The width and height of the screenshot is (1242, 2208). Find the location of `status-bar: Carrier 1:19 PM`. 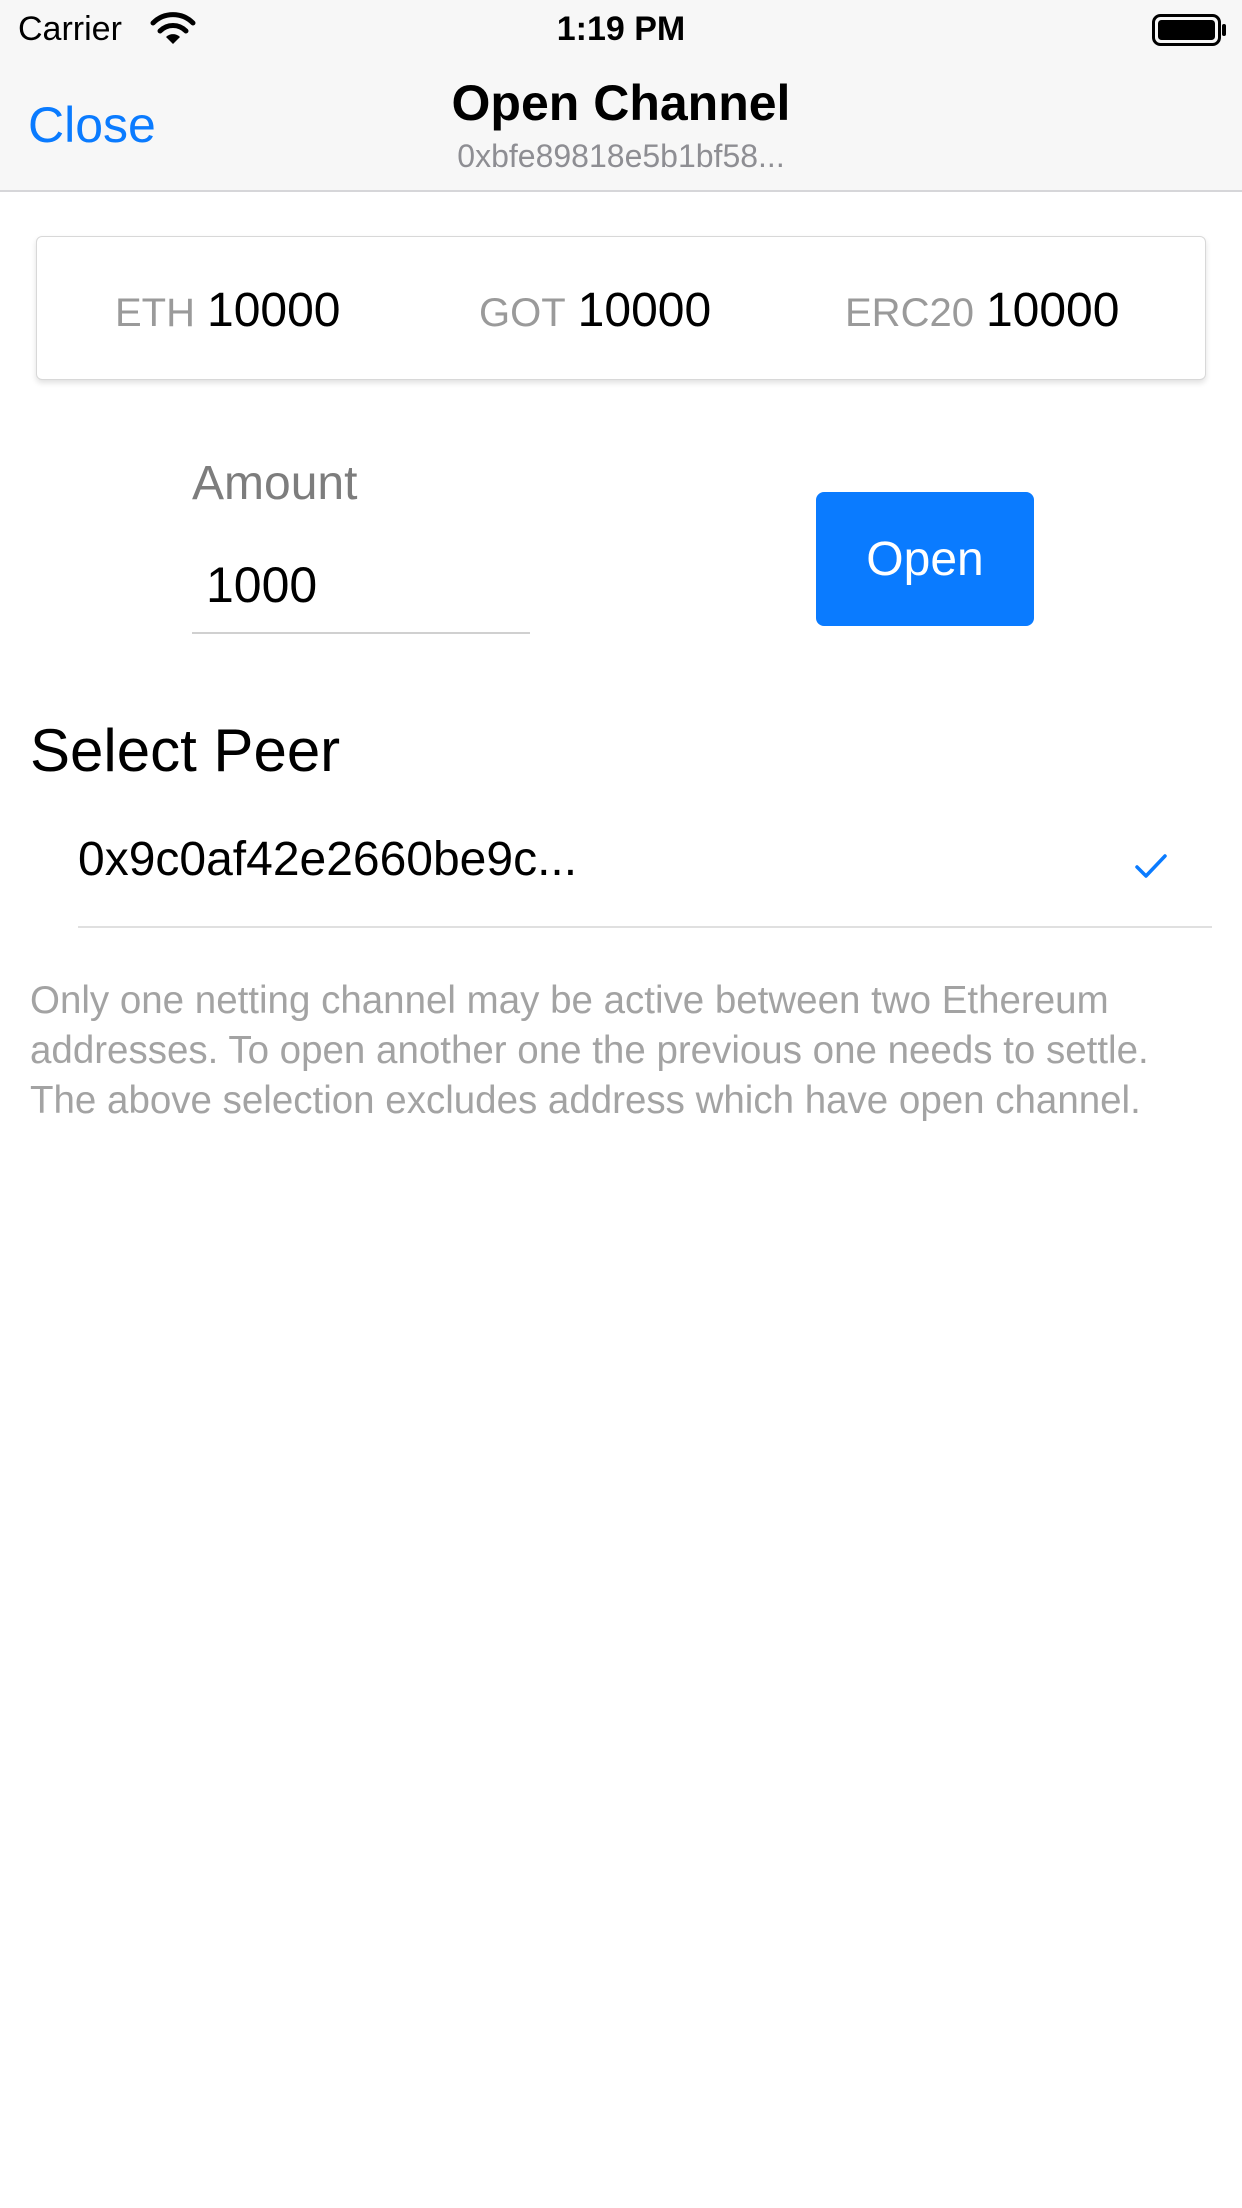

status-bar: Carrier 1:19 PM is located at coordinates (621, 30).